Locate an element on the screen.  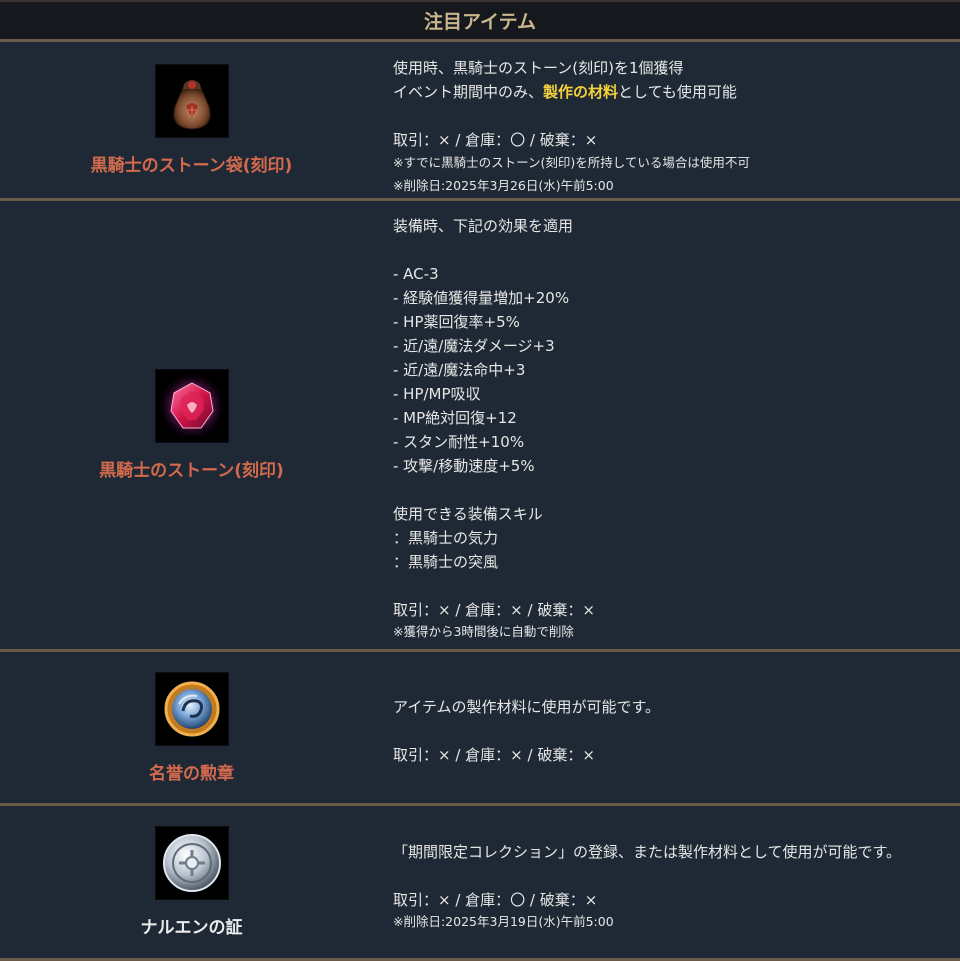
skill-item: ：黒騎士の突風 is located at coordinates (446, 562).